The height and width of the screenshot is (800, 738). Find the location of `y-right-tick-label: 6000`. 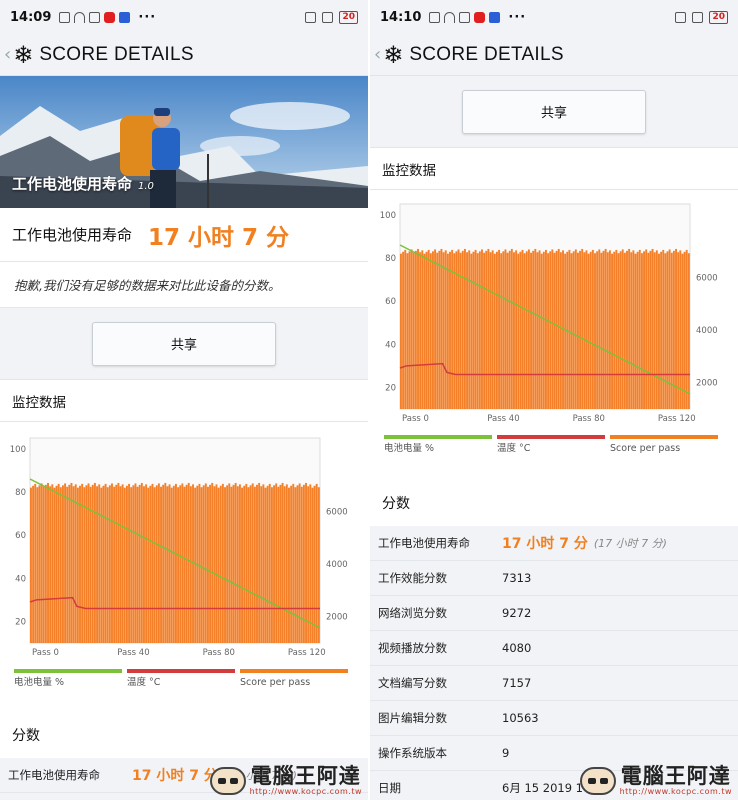

y-right-tick-label: 6000 is located at coordinates (707, 279).